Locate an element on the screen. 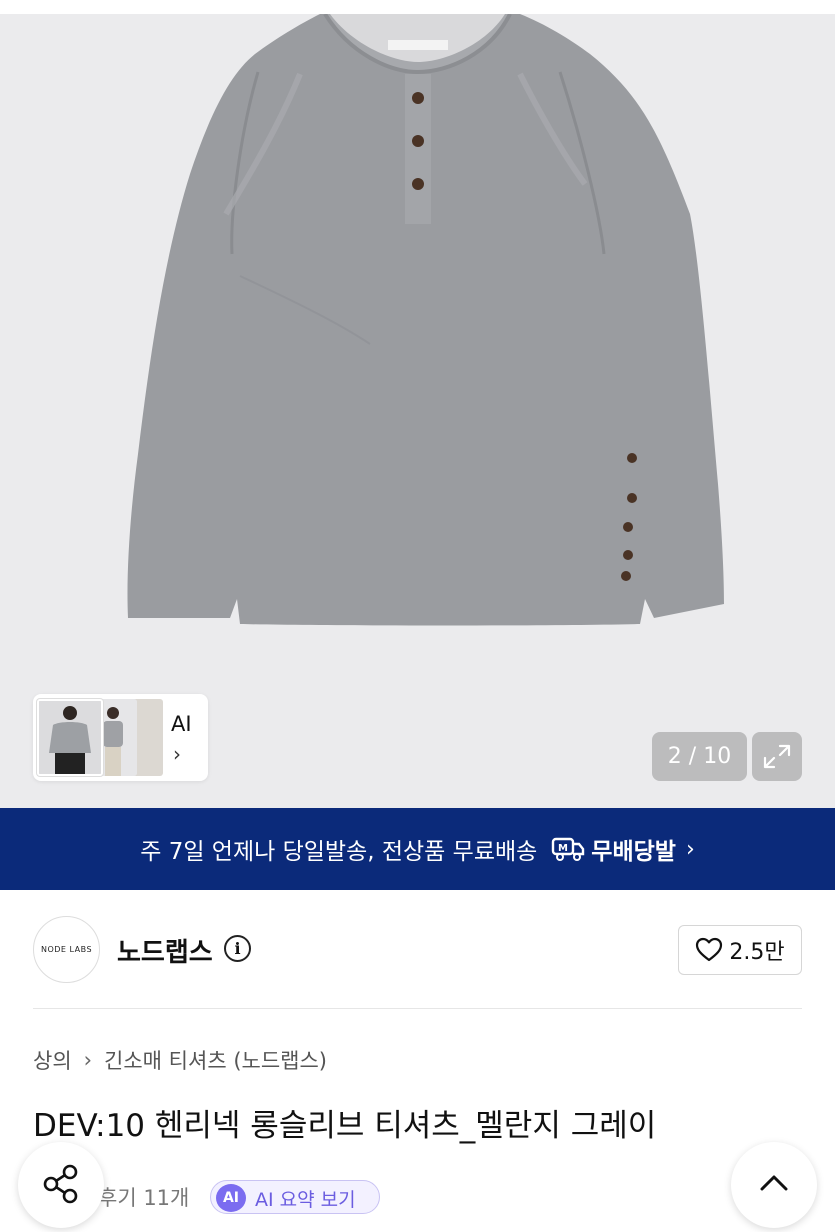  ai-summary-label: AI 요약 보기 is located at coordinates (305, 1200).